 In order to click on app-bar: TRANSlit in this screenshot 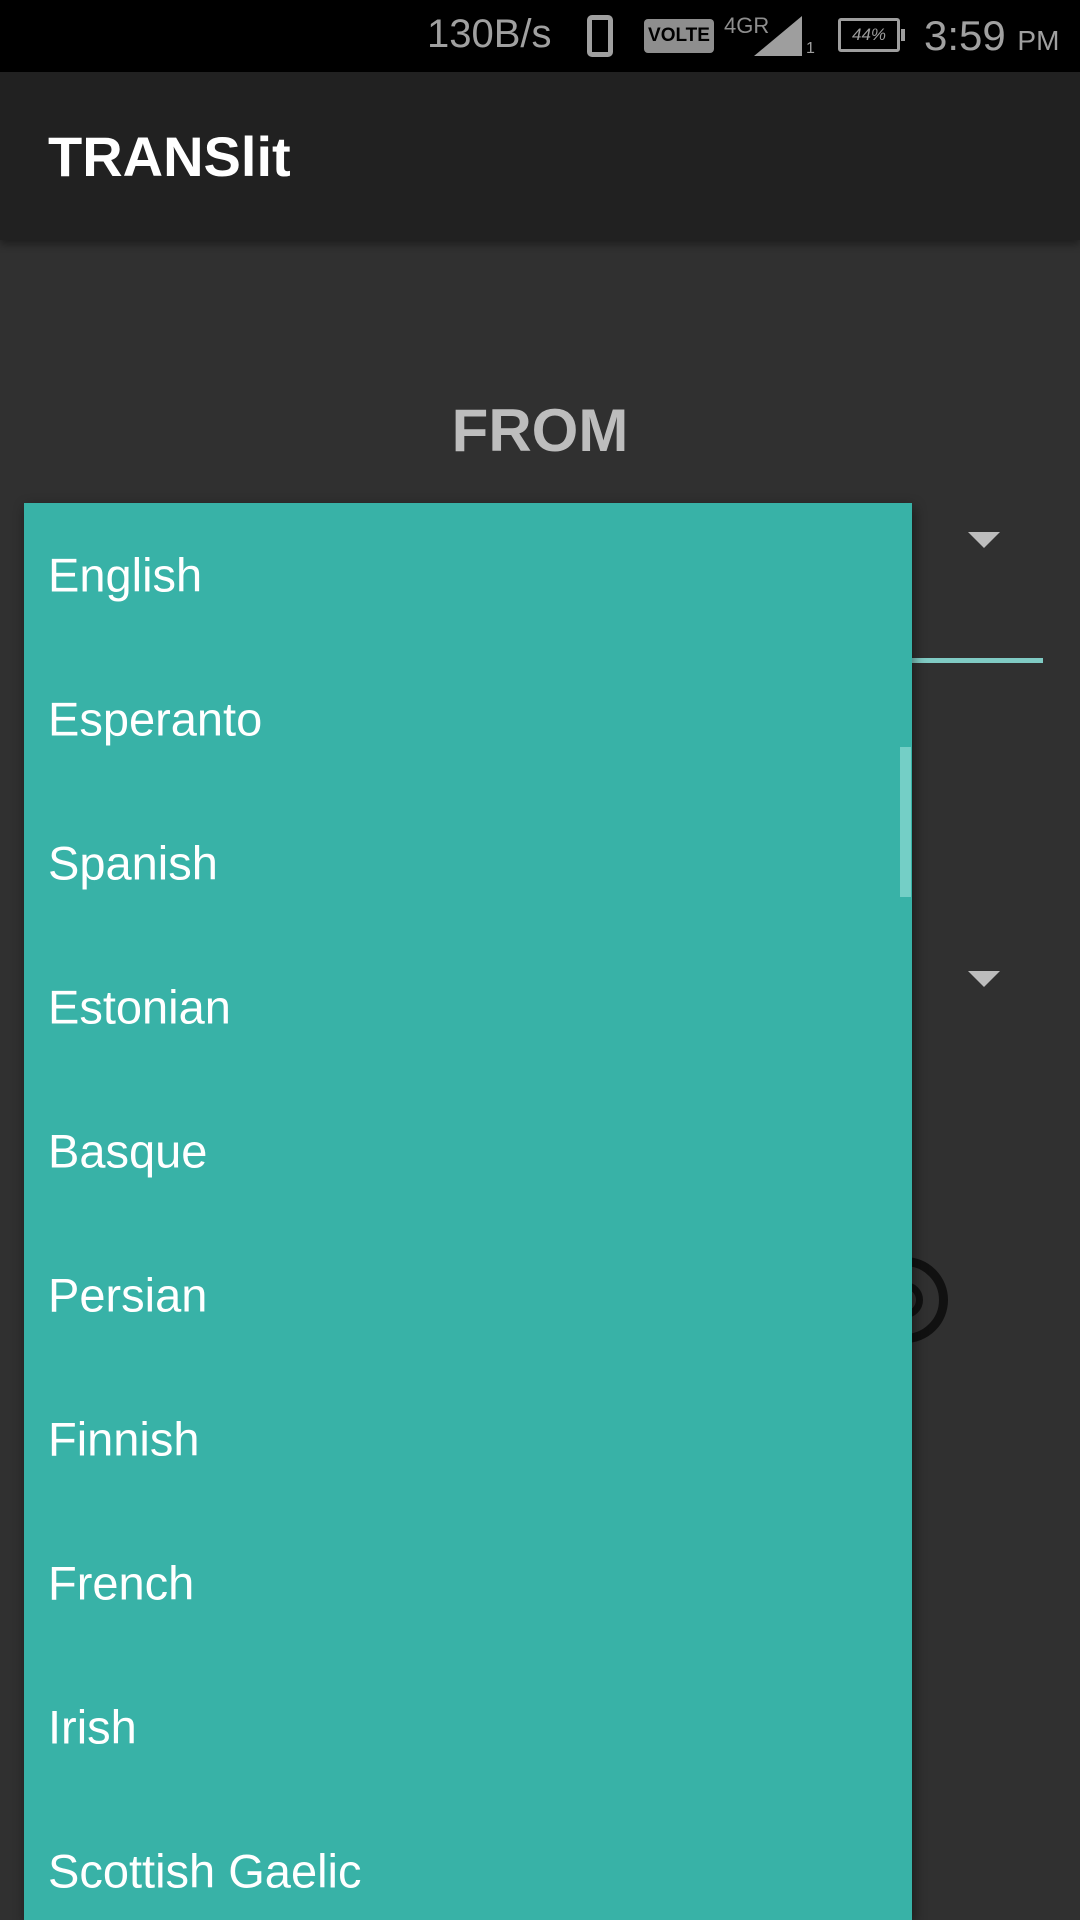, I will do `click(540, 156)`.